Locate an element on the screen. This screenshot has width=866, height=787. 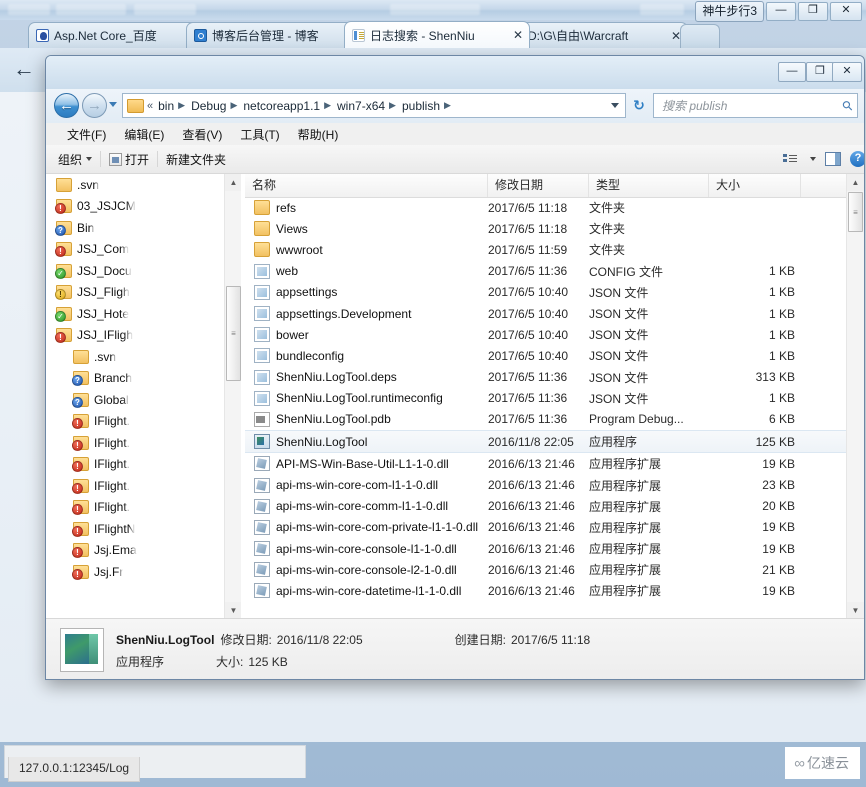
file-row: appsettings 2017/6/5 10:40 JSON 文件 1 KB is located at coordinates (545, 292).